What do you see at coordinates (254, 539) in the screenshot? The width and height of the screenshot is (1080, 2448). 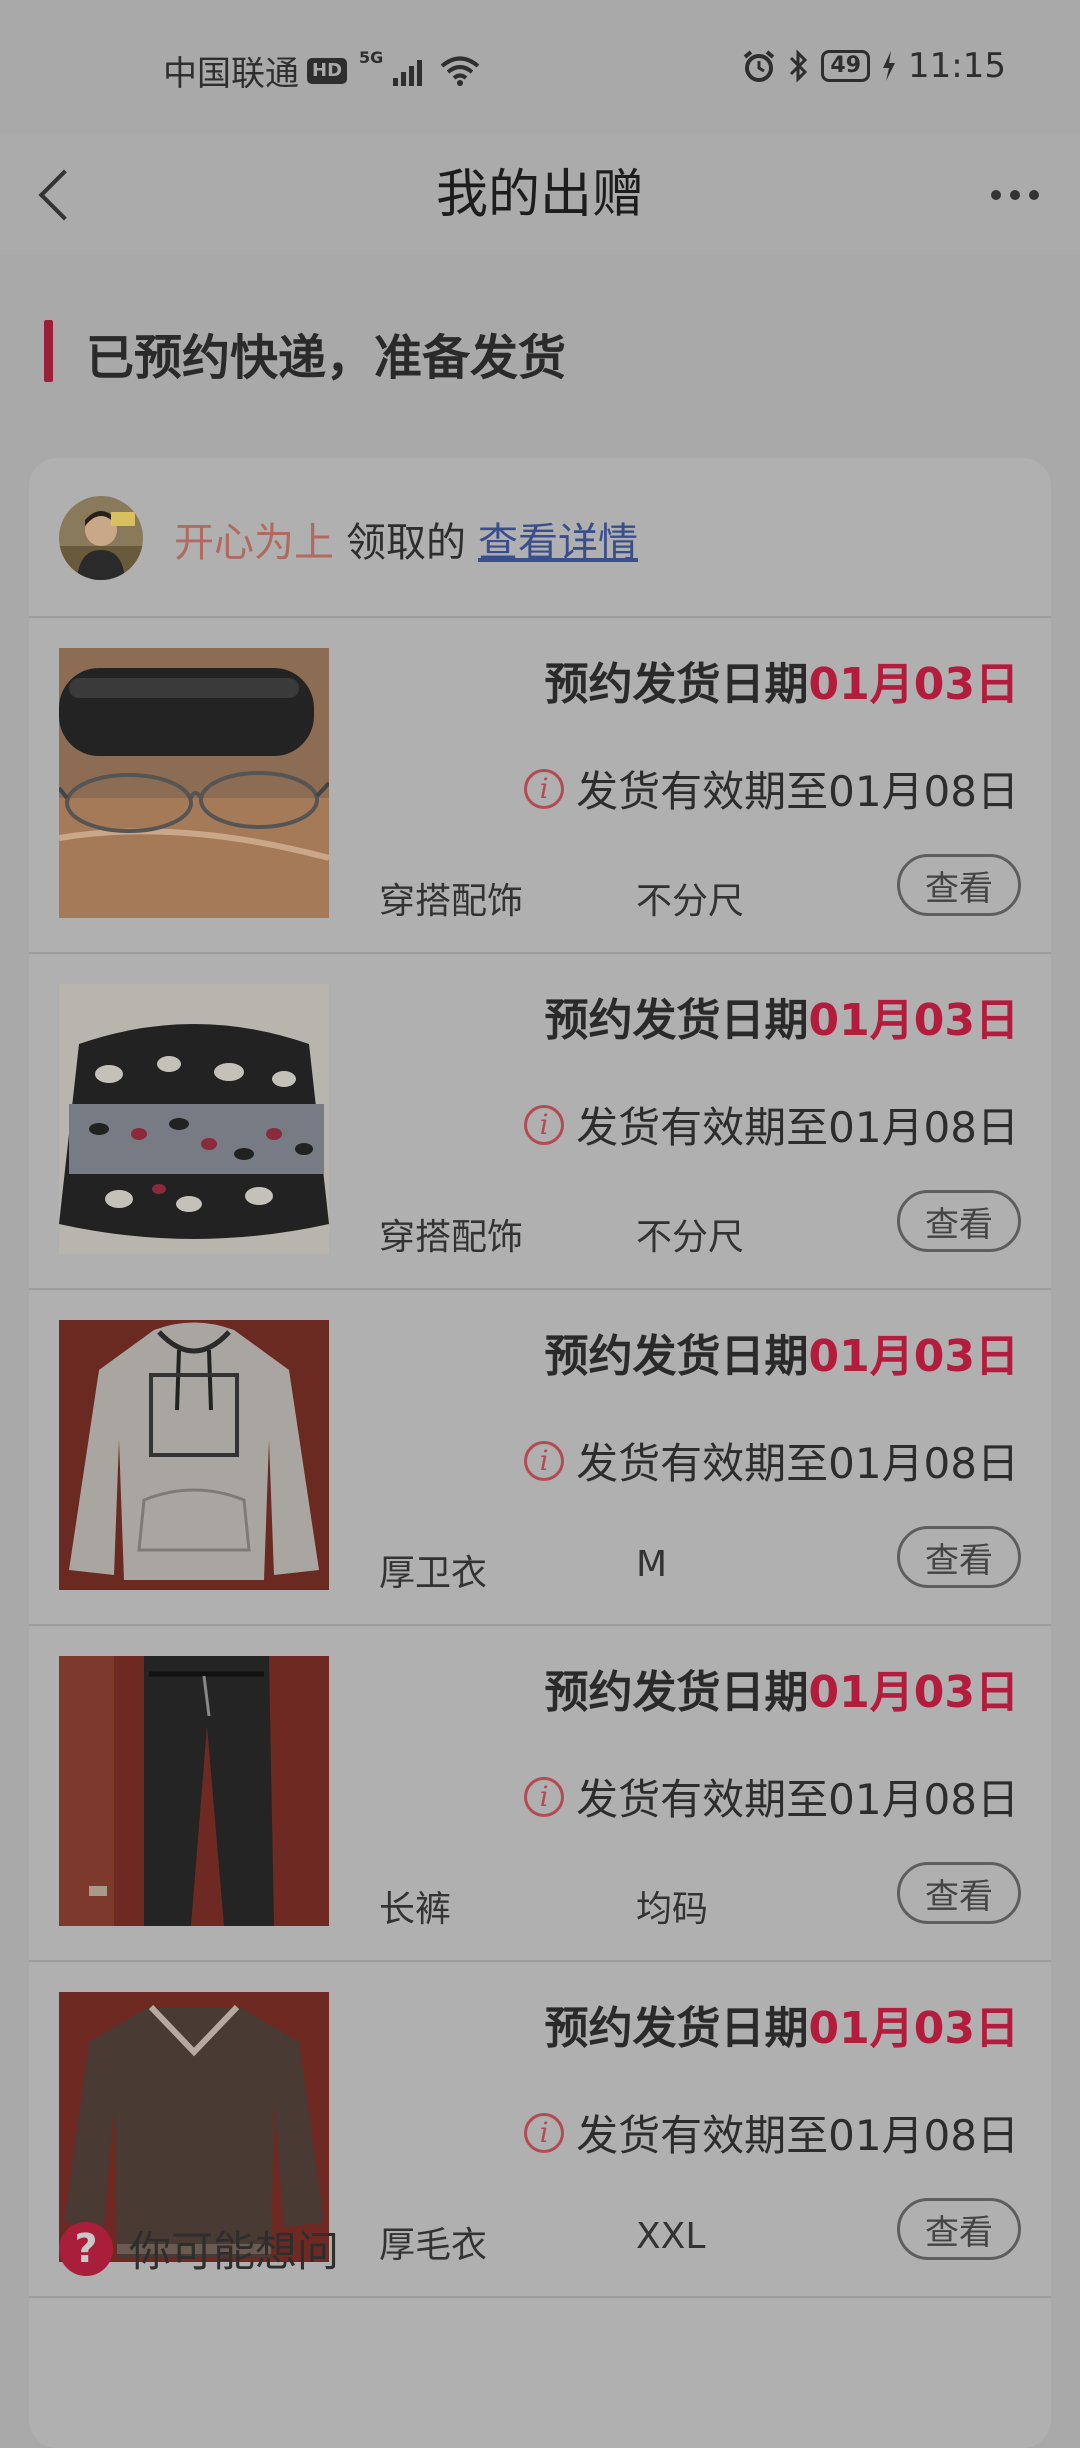 I see `receiver-name: 开心为上` at bounding box center [254, 539].